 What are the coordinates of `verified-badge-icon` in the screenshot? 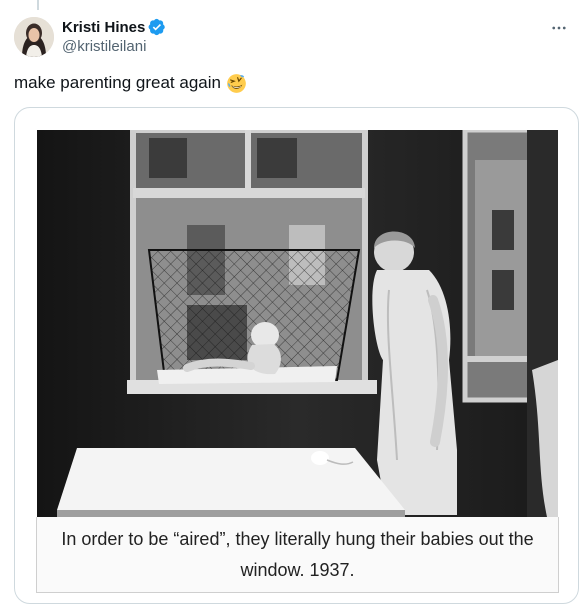 It's located at (157, 27).